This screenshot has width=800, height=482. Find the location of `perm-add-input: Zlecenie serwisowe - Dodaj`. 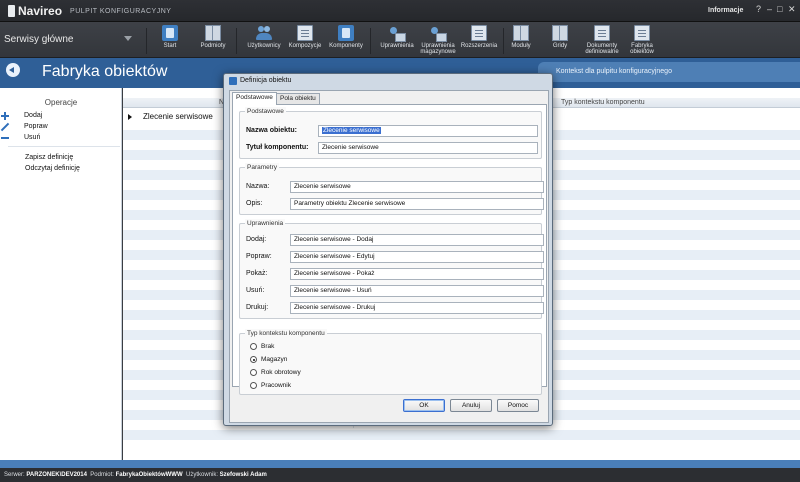

perm-add-input: Zlecenie serwisowe - Dodaj is located at coordinates (417, 240).